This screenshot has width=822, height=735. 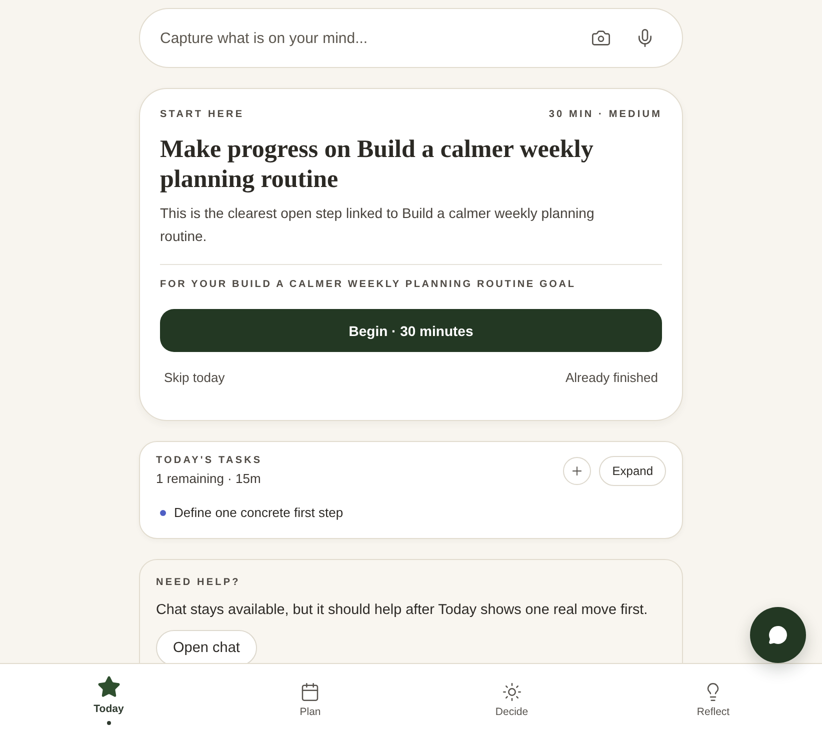 What do you see at coordinates (612, 378) in the screenshot?
I see `action-link: Already finished` at bounding box center [612, 378].